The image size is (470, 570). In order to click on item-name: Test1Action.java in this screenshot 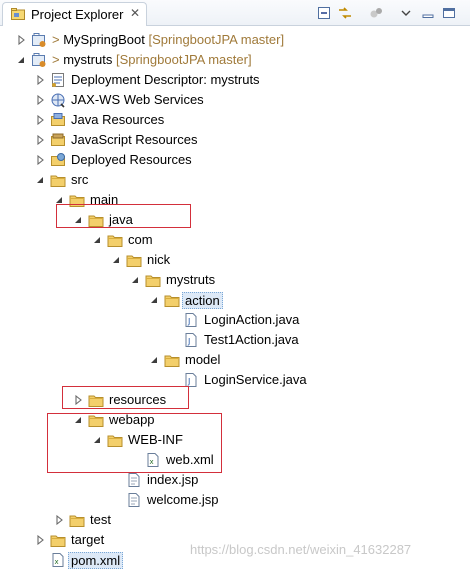, I will do `click(251, 339)`.